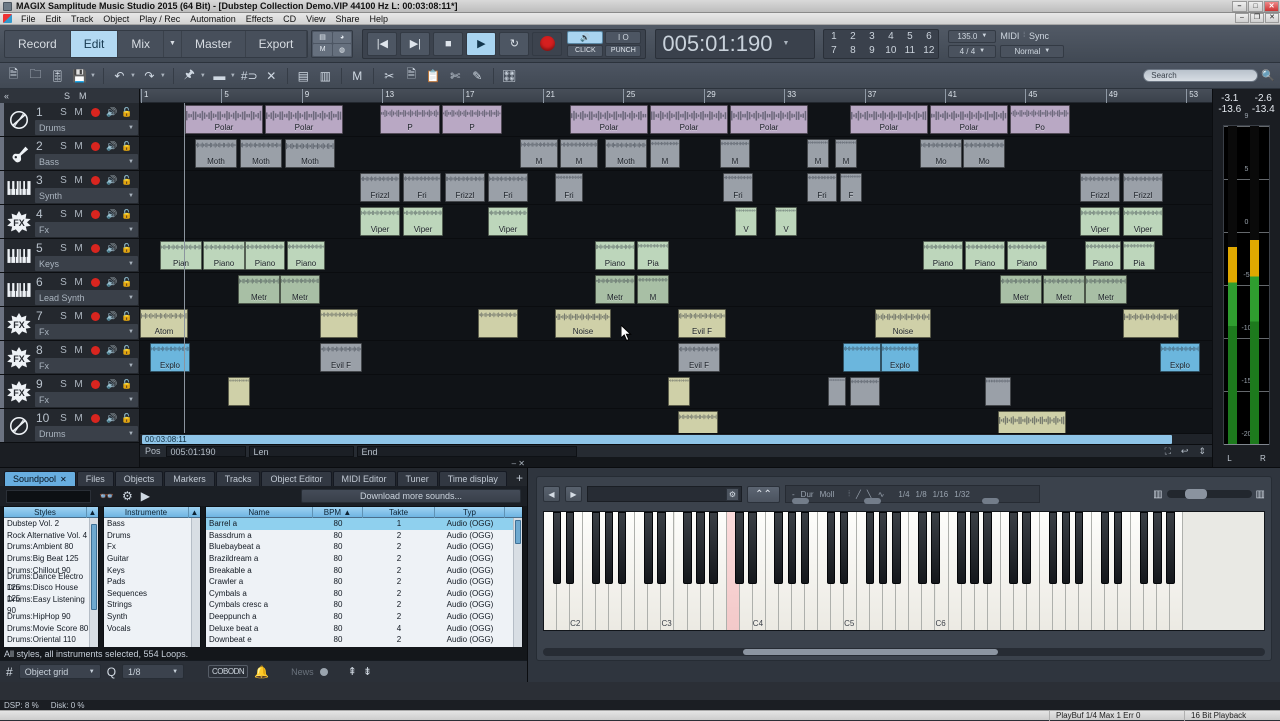  Describe the element at coordinates (359, 582) in the screenshot. I see `loop-list-item: Crawler a802Audio (OGG)` at that location.